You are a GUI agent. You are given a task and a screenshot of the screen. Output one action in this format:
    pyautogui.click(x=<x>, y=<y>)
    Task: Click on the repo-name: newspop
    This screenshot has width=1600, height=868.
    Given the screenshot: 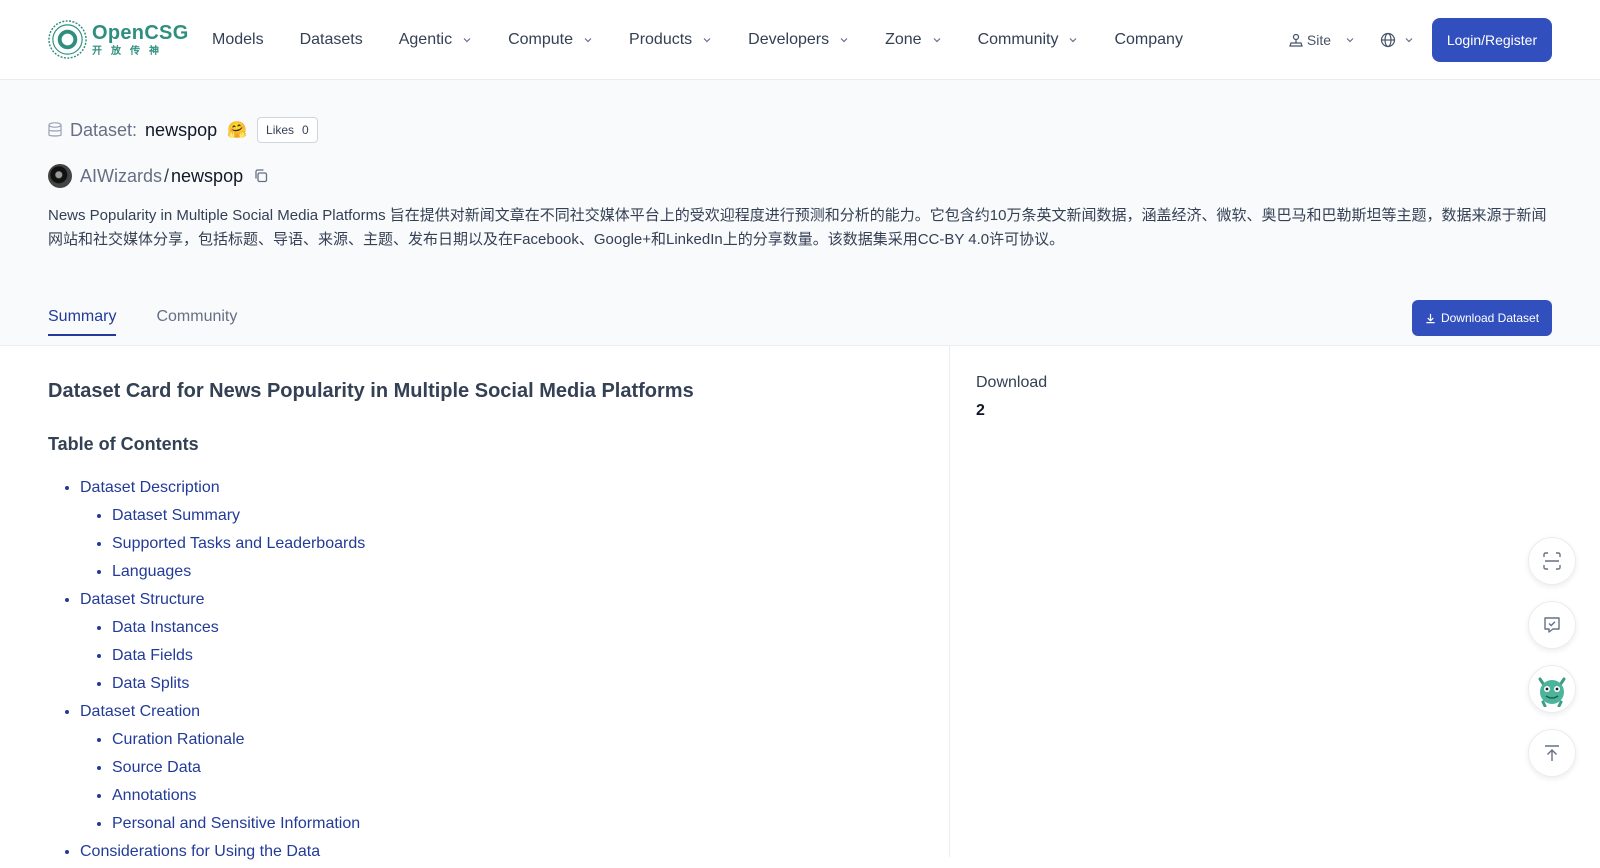 What is the action you would take?
    pyautogui.click(x=207, y=175)
    